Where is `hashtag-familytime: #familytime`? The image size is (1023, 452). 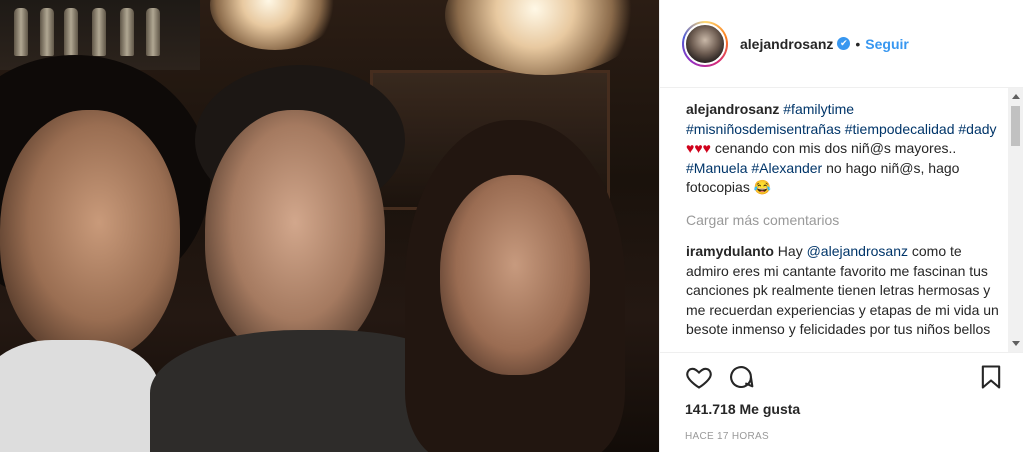 hashtag-familytime: #familytime is located at coordinates (818, 109).